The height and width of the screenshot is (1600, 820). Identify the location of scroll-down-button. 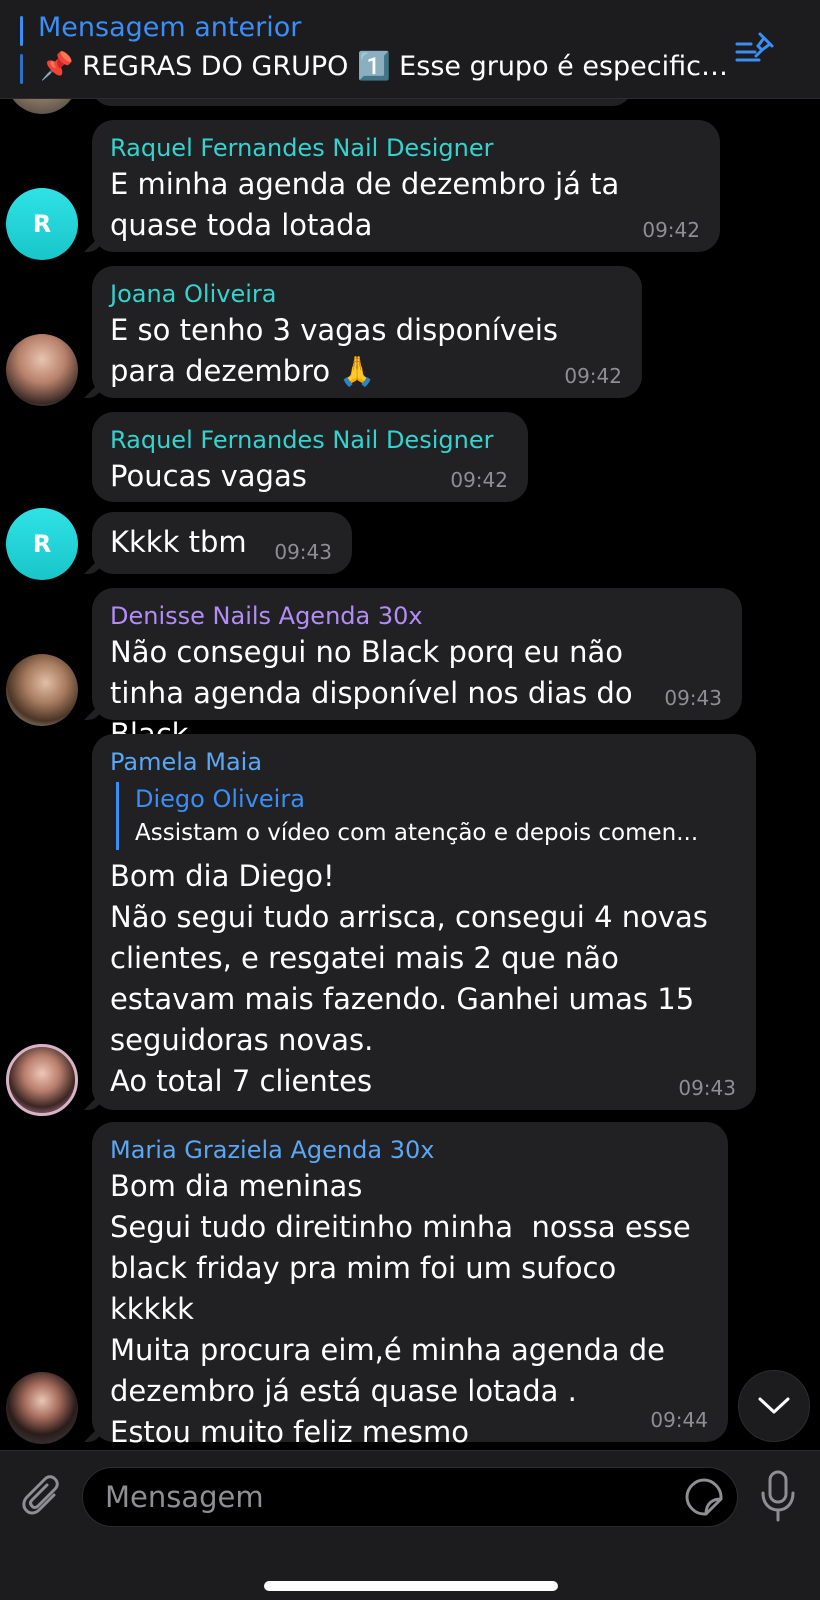
(774, 1406).